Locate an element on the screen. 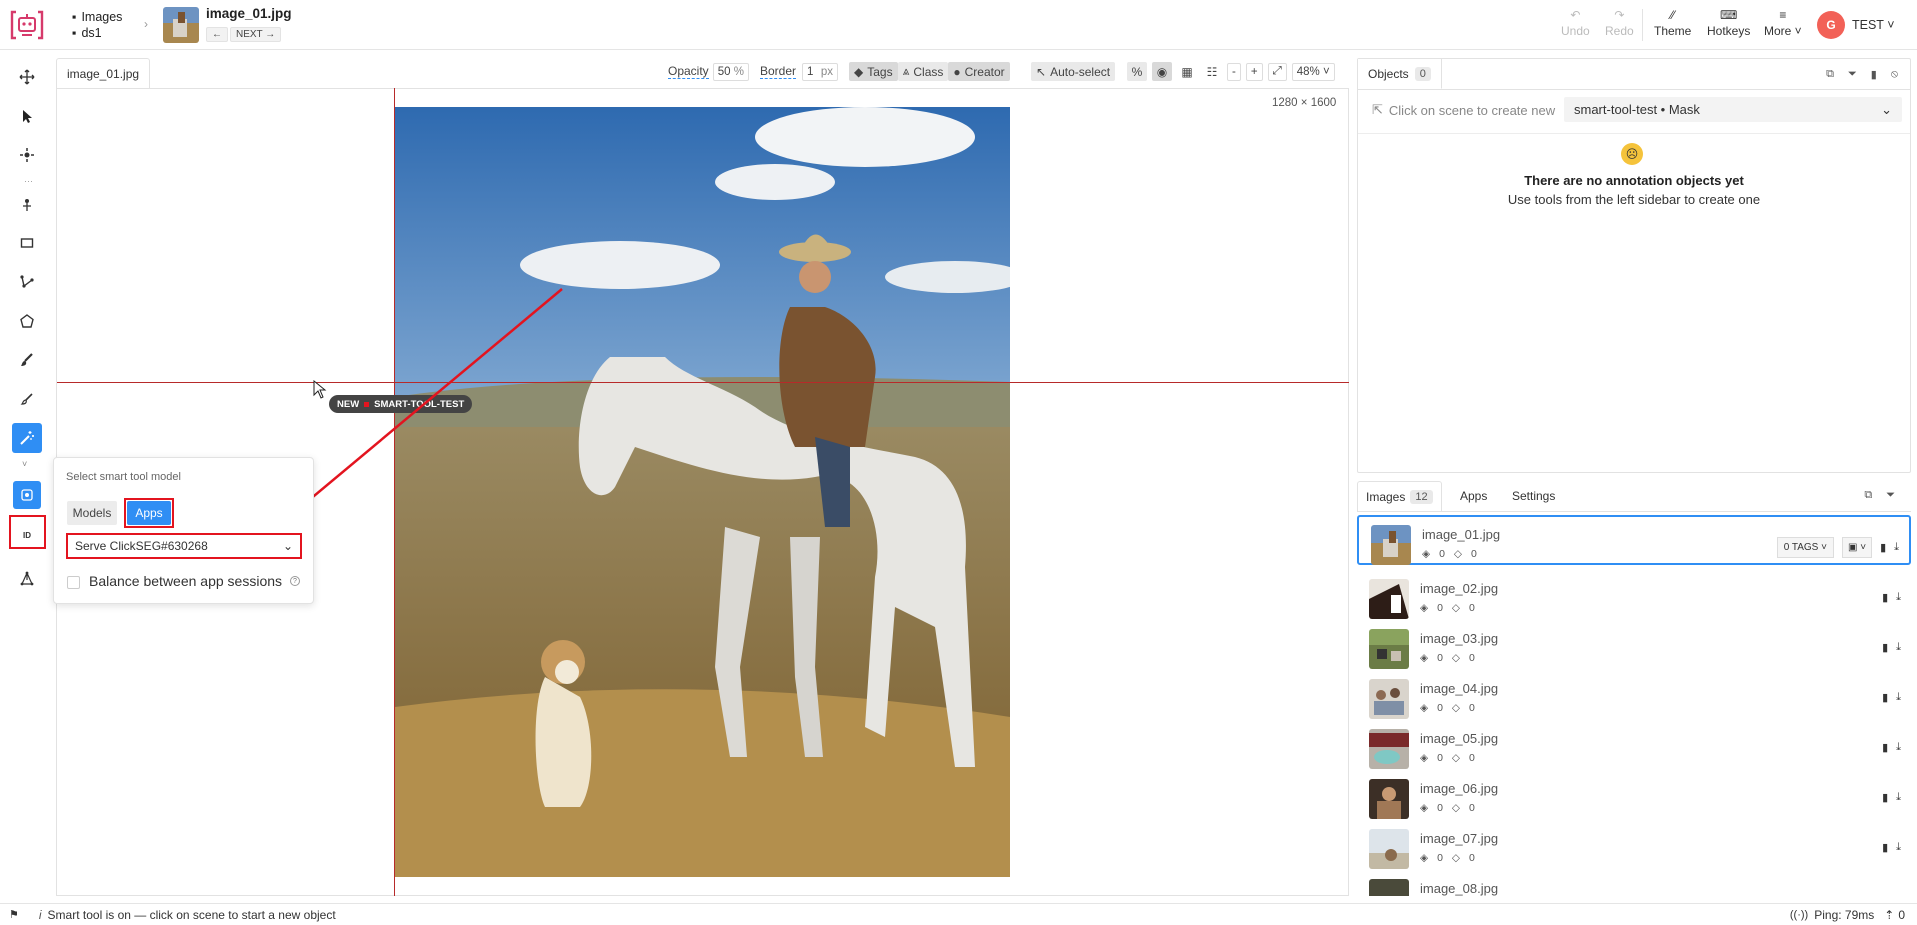 The height and width of the screenshot is (925, 1917). border-control: Border 1 px is located at coordinates (799, 71).